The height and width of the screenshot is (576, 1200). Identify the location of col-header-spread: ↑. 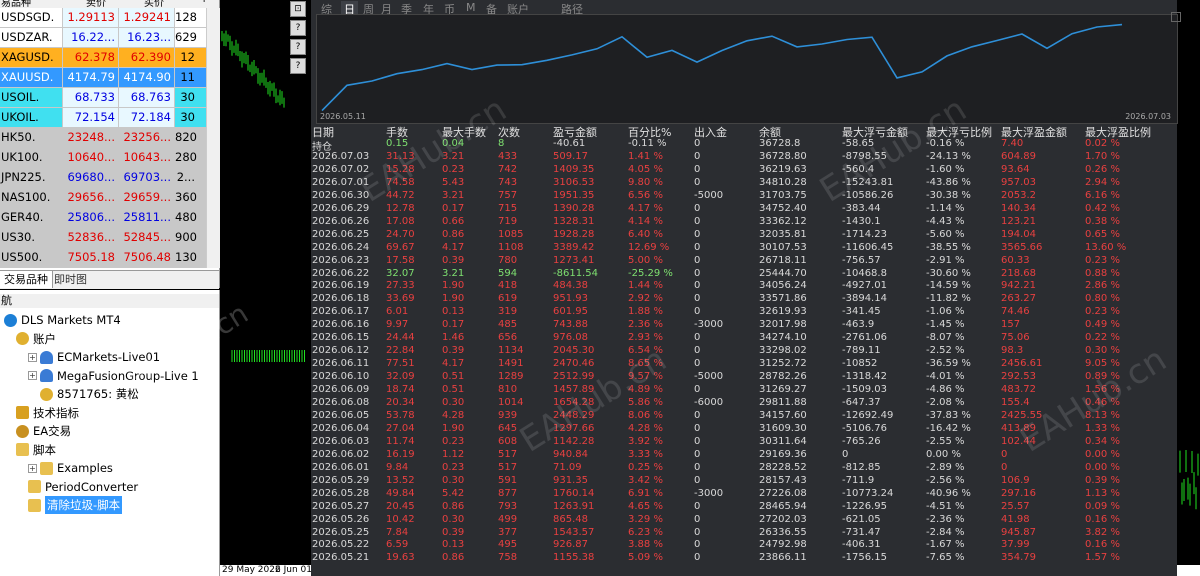
(204, 2).